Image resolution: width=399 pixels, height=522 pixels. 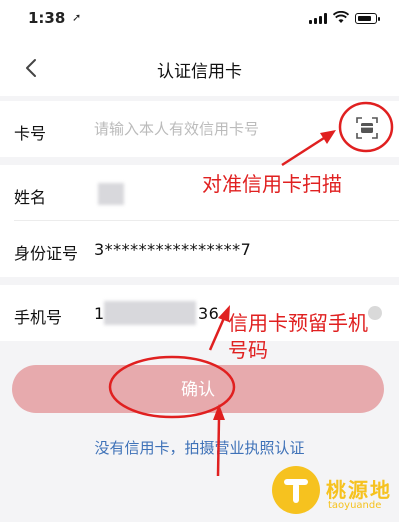 What do you see at coordinates (150, 313) in the screenshot?
I see `phone-value-blurred` at bounding box center [150, 313].